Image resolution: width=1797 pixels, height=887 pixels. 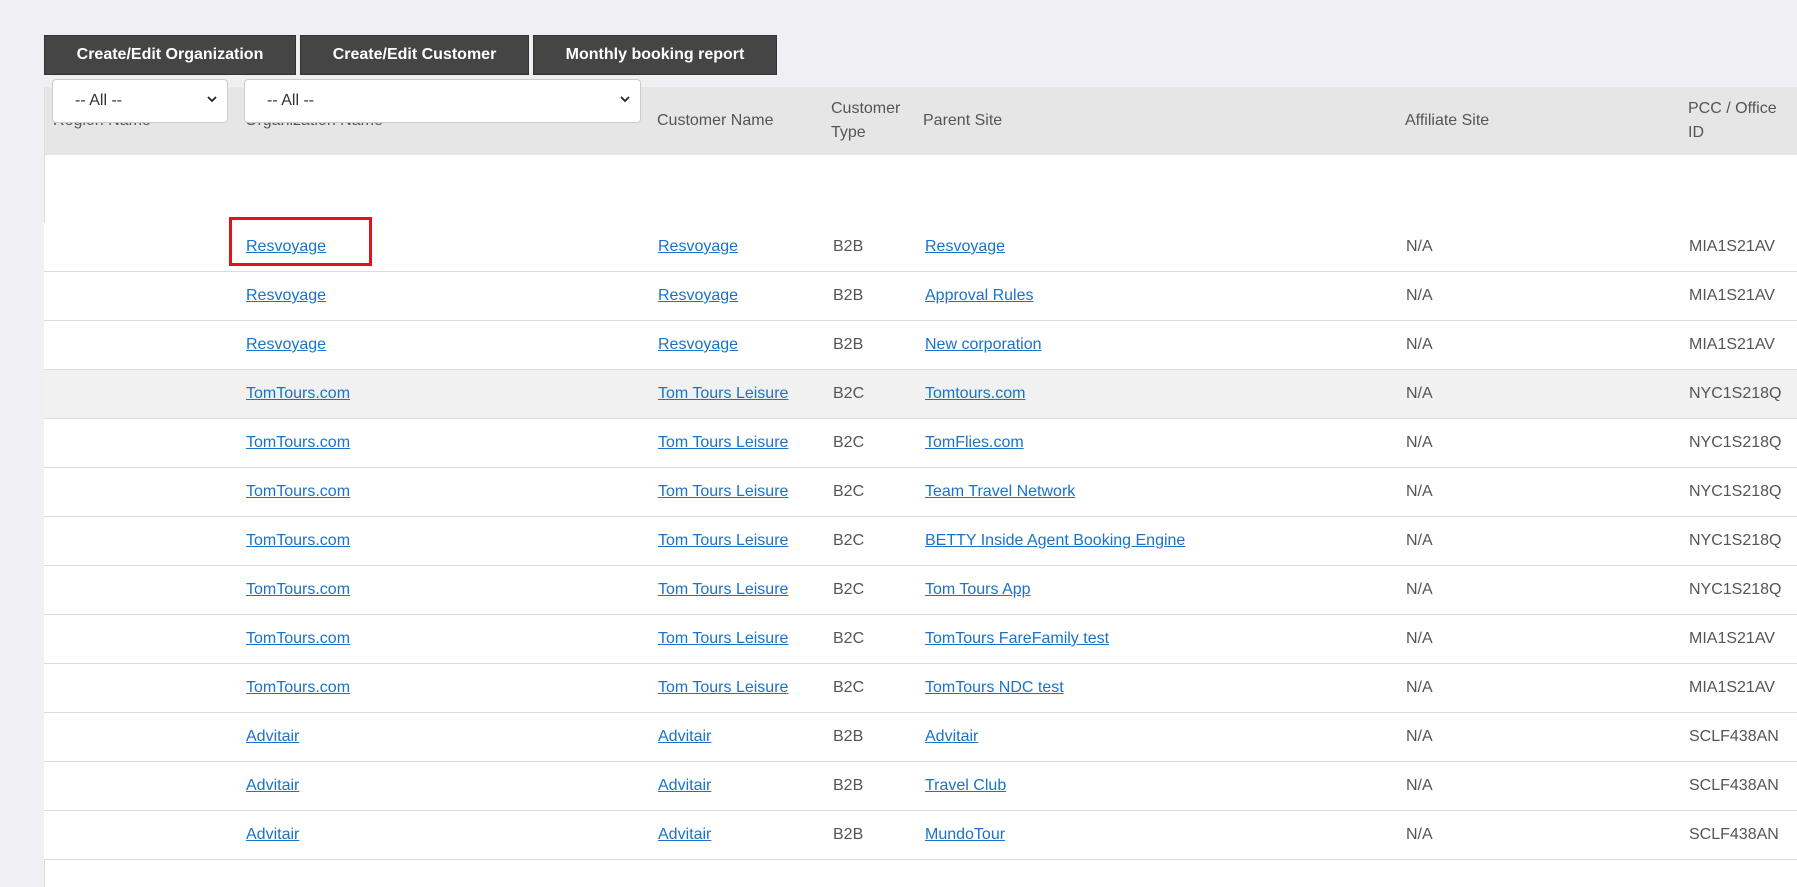 What do you see at coordinates (414, 55) in the screenshot?
I see `create-edit-customer-button: Create/Edit Customer` at bounding box center [414, 55].